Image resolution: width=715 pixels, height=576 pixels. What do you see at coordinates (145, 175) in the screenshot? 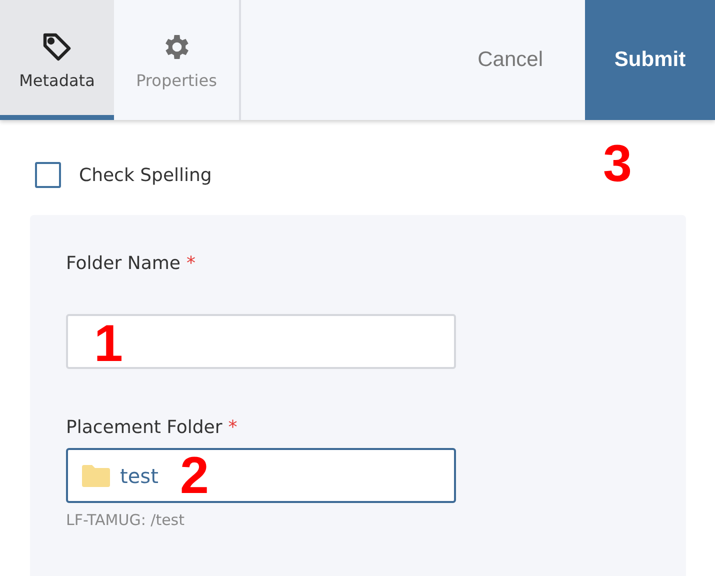
I see `checkbox-label: Check Spelling` at bounding box center [145, 175].